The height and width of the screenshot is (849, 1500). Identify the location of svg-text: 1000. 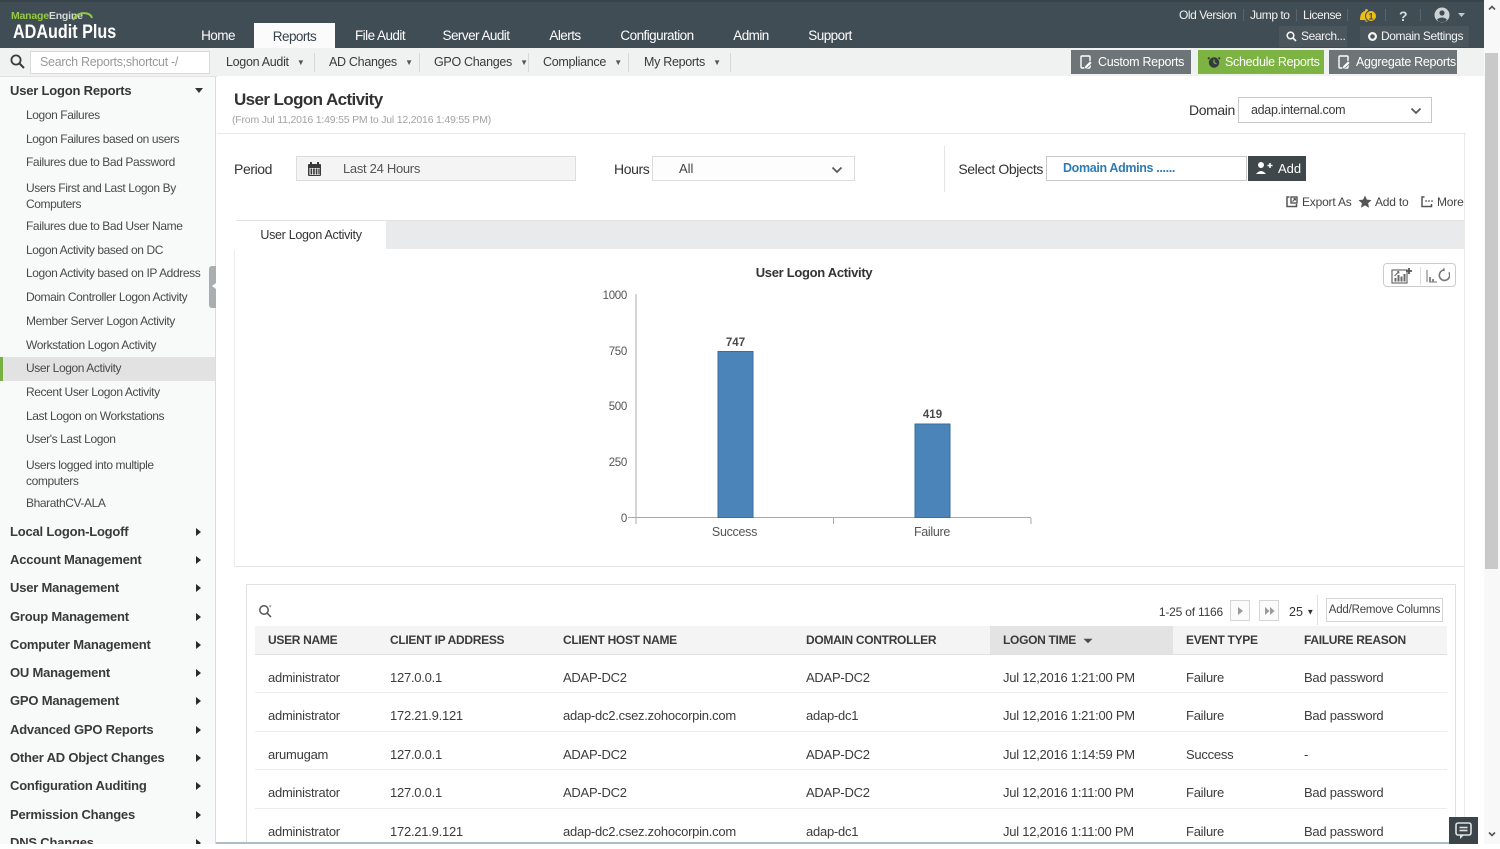
(615, 296).